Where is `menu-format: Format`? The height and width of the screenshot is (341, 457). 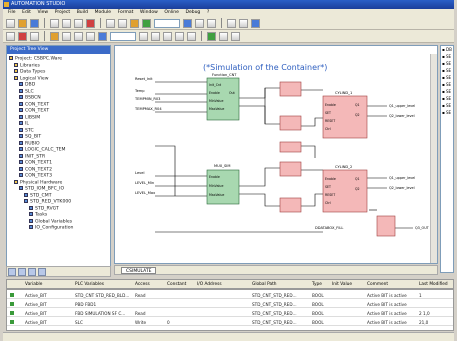
menu-format: Format is located at coordinates (126, 13).